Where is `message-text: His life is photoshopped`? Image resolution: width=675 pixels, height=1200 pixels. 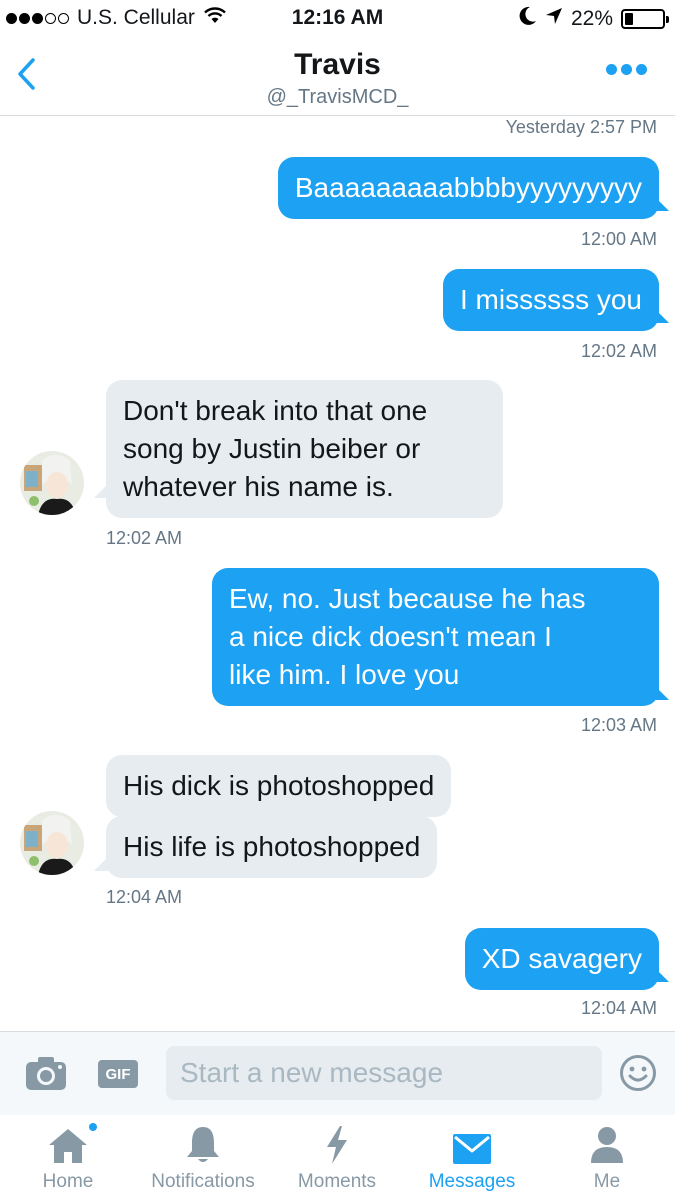 message-text: His life is photoshopped is located at coordinates (272, 846).